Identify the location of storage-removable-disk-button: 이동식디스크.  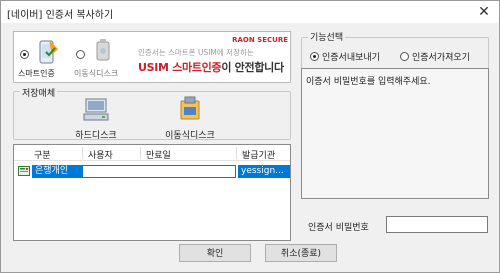
(190, 118).